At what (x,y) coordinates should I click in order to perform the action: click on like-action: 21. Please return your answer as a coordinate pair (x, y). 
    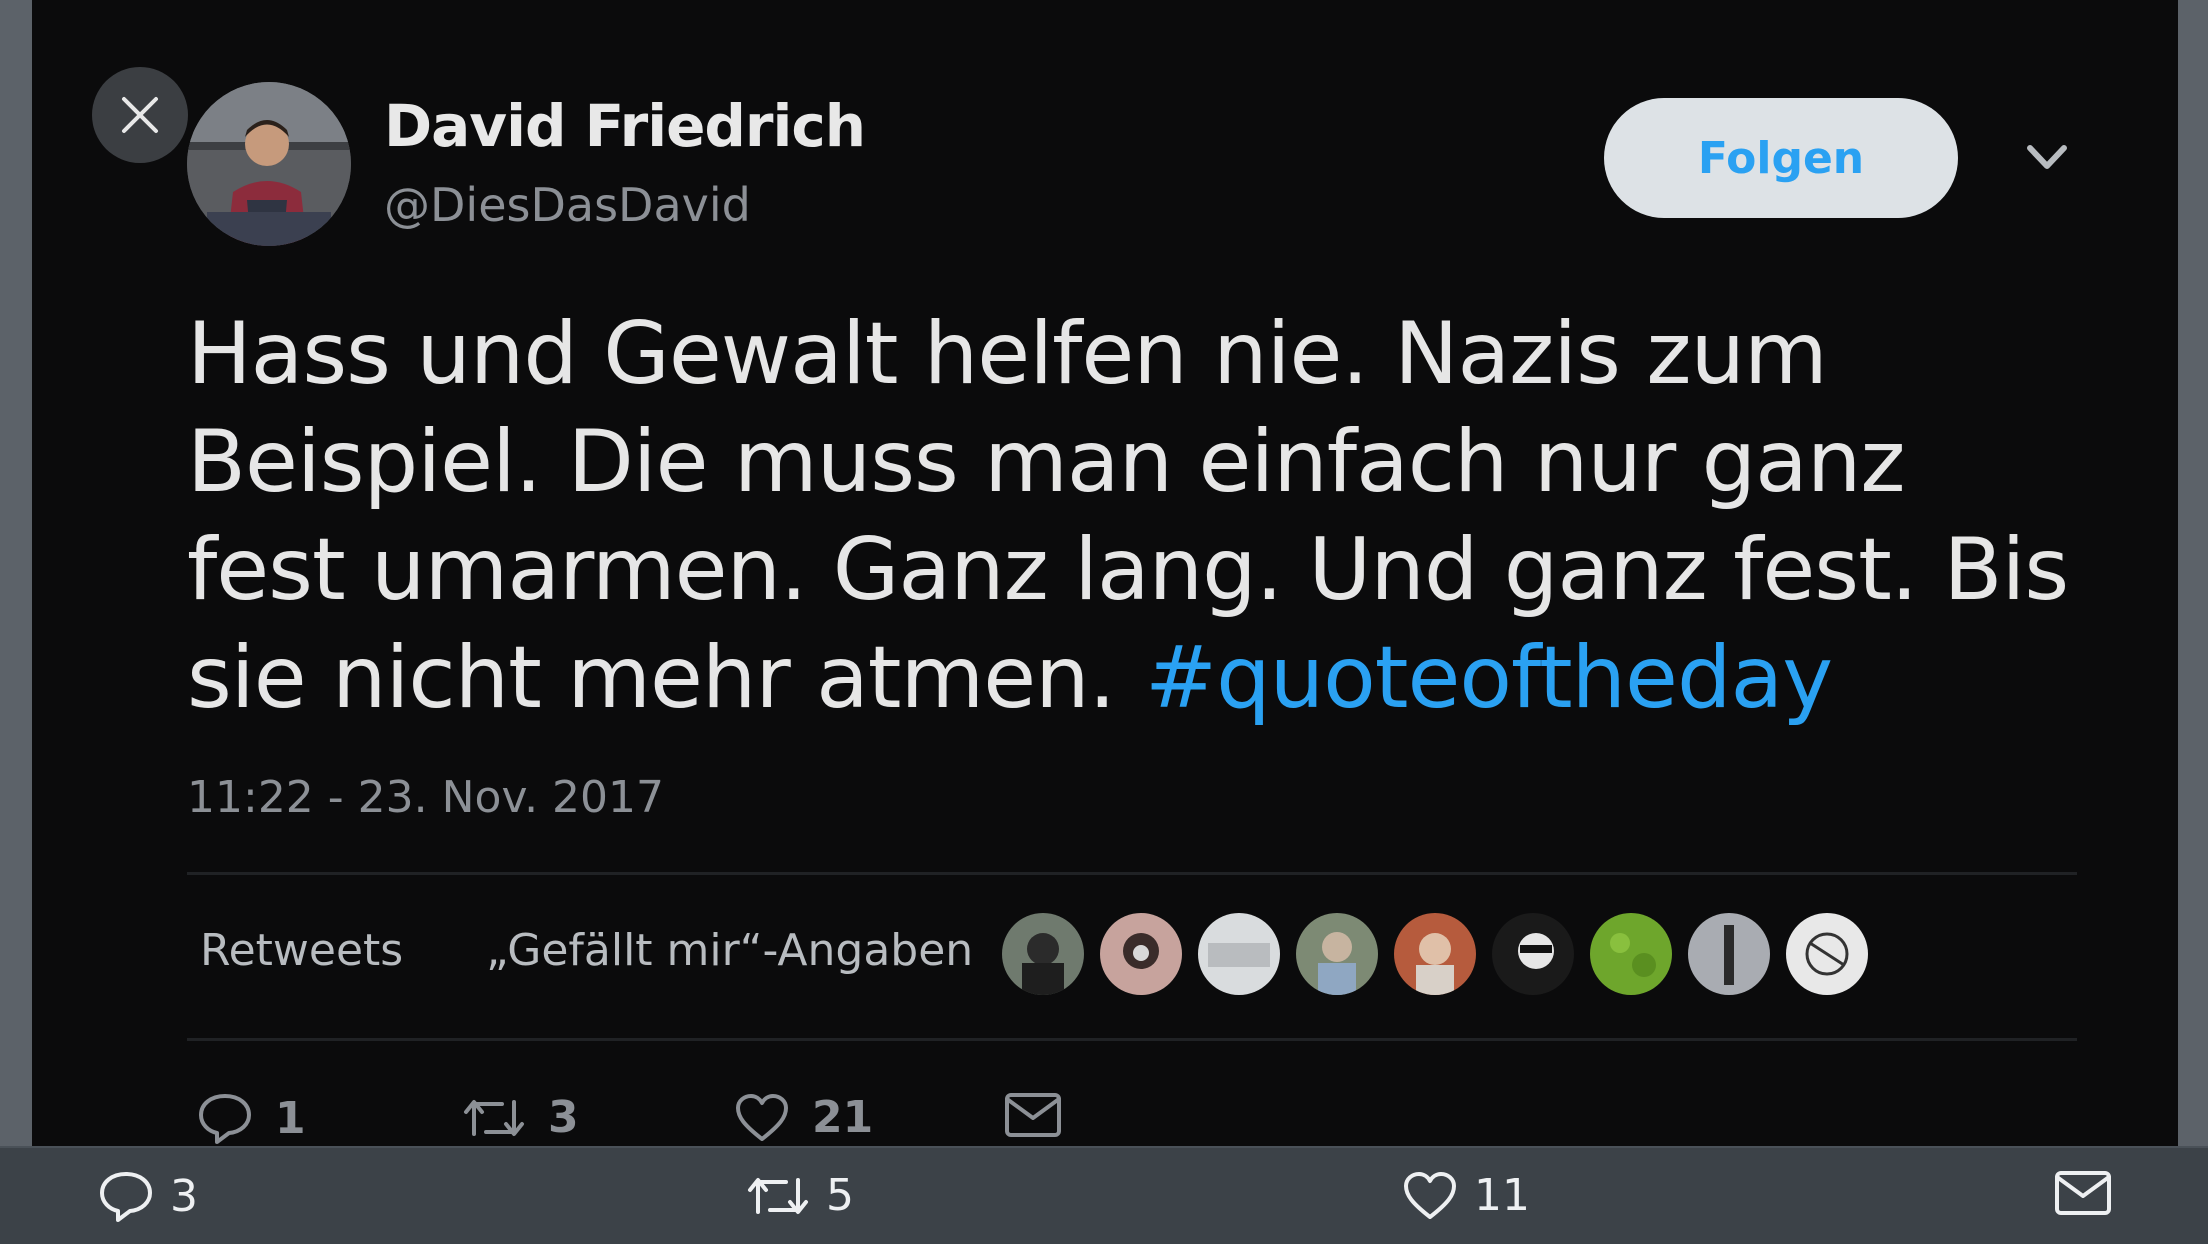
    Looking at the image, I should click on (803, 1117).